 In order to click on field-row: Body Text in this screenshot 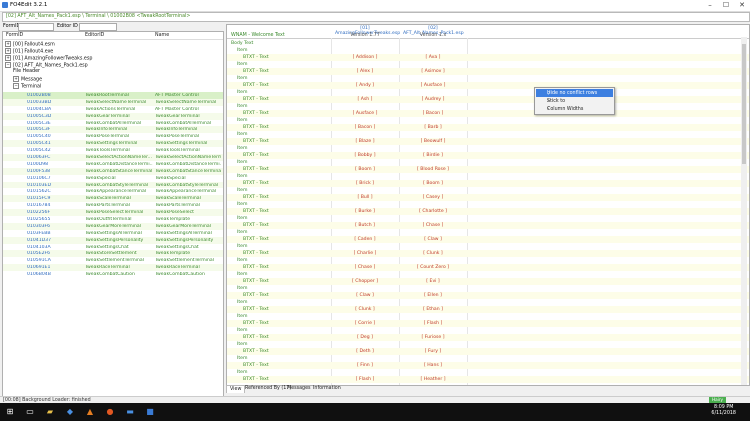, I will do `click(488, 43)`.